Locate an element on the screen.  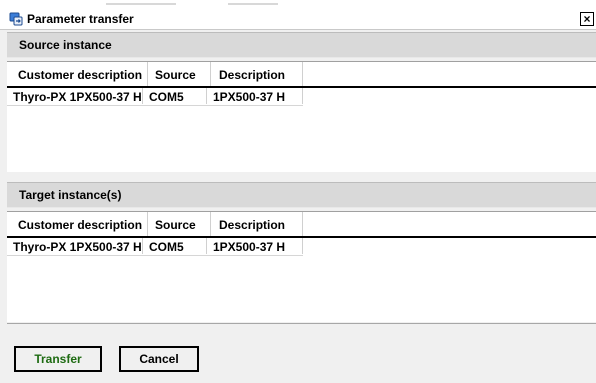
transfer-button: Transfer is located at coordinates (58, 359).